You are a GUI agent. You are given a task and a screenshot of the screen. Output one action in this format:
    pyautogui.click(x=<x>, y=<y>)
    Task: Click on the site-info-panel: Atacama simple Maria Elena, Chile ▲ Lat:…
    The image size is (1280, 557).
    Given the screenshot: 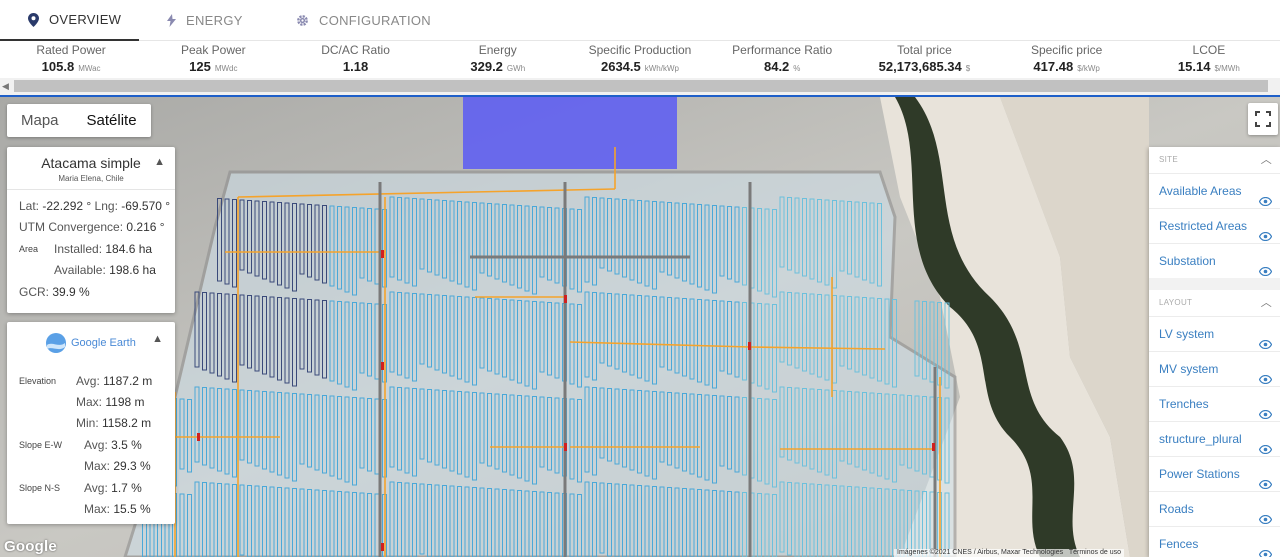 What is the action you would take?
    pyautogui.click(x=91, y=230)
    